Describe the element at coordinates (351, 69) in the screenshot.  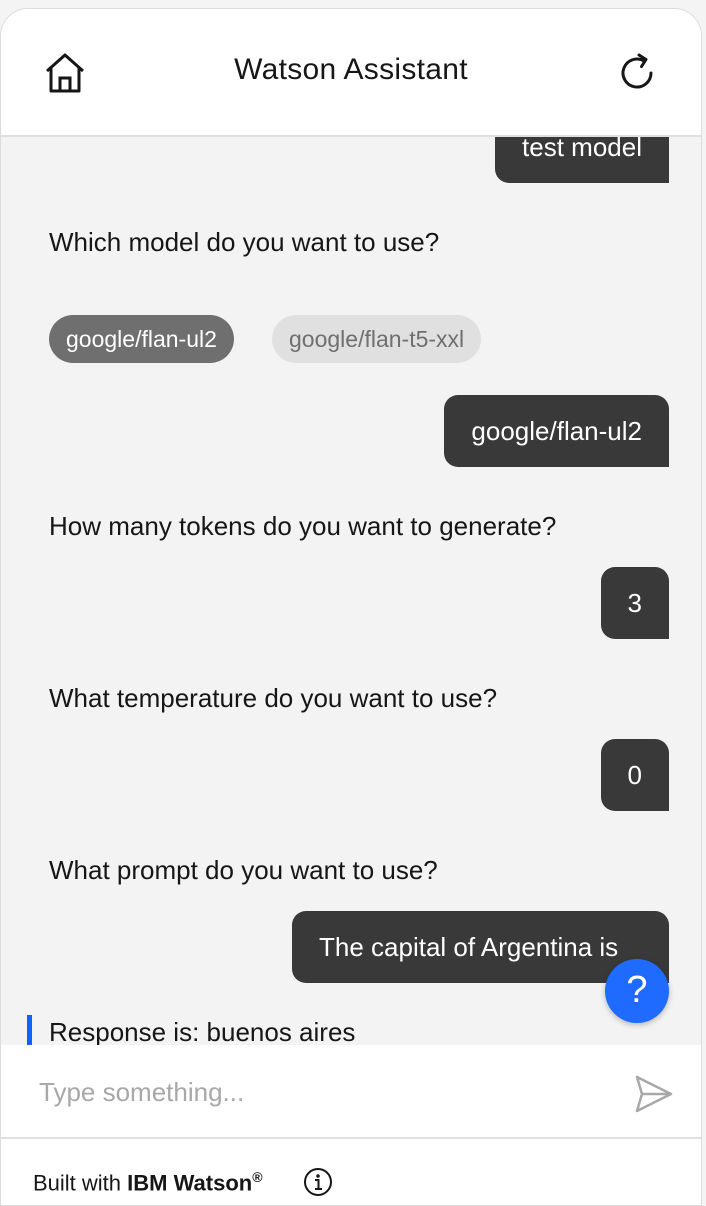
I see `header-title: Watson Assistant` at that location.